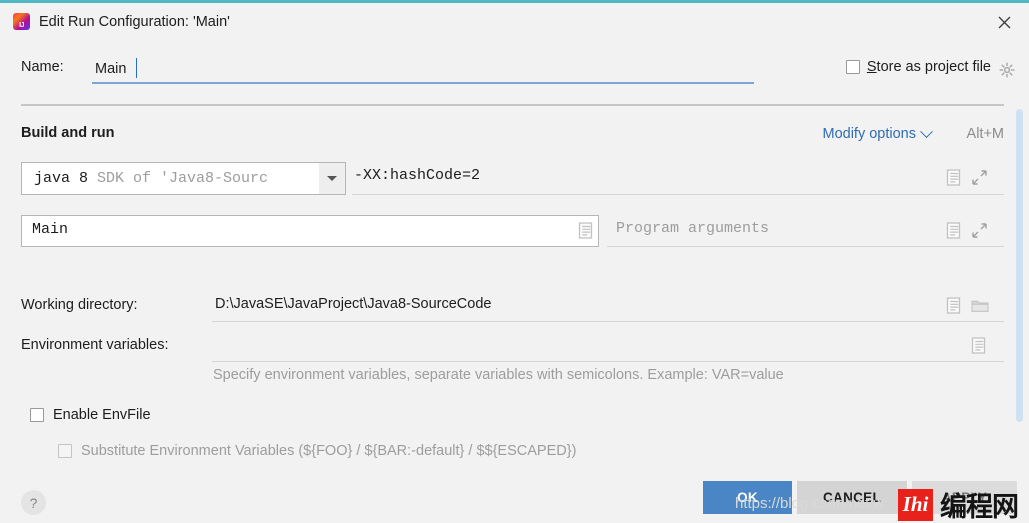 The width and height of the screenshot is (1029, 523). I want to click on program-arguments-field: Program arguments, so click(805, 231).